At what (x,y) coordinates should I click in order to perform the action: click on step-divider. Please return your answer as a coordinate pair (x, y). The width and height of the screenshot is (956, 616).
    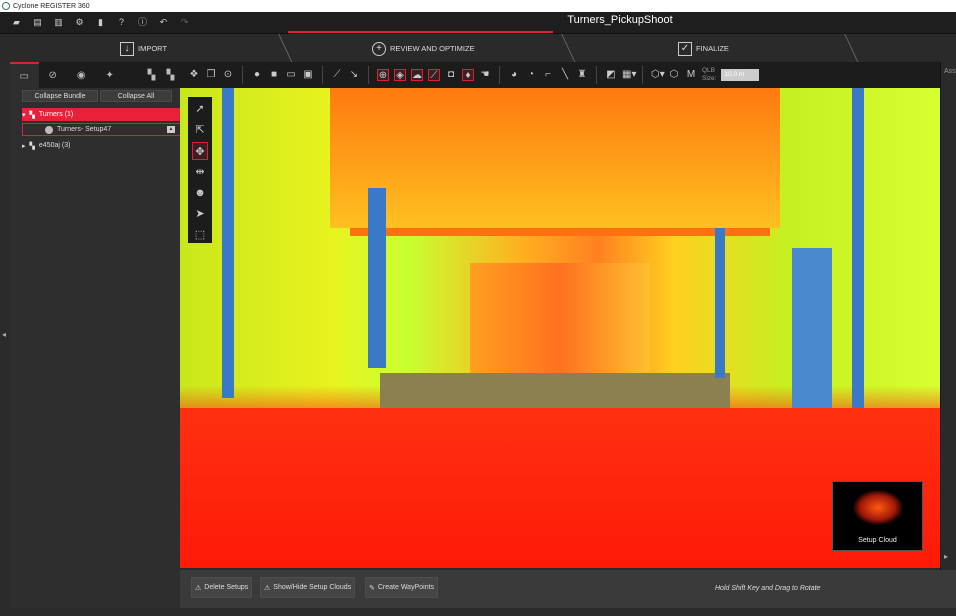
    Looking at the image, I should click on (562, 48).